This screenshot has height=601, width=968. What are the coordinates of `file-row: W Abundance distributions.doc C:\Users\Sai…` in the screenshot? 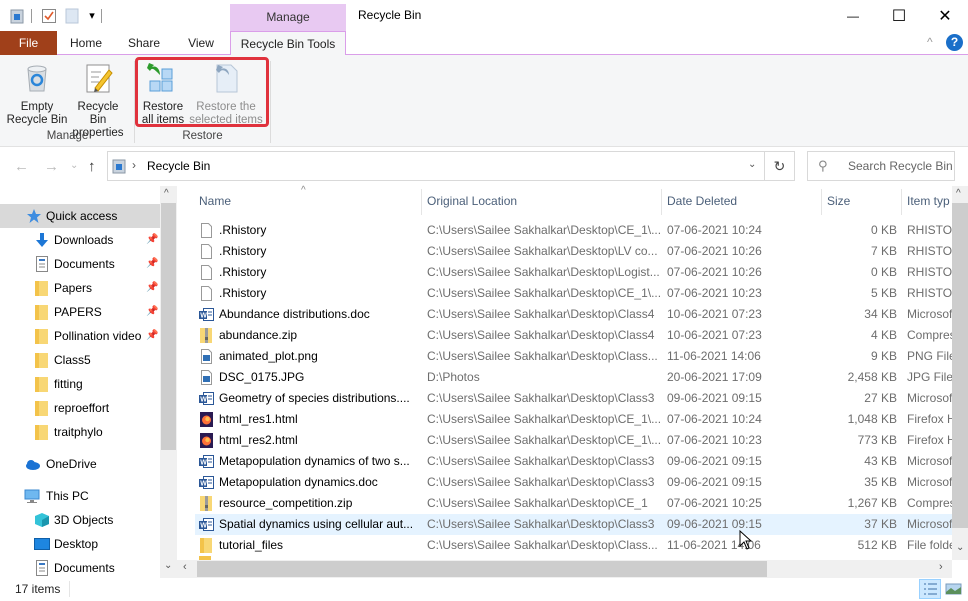 It's located at (573, 314).